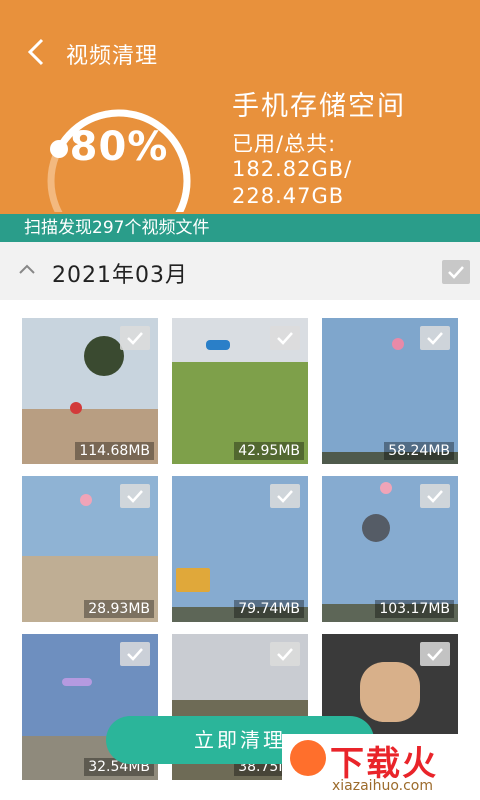 This screenshot has height=800, width=480. I want to click on group-date-title: 2021年03月, so click(120, 275).